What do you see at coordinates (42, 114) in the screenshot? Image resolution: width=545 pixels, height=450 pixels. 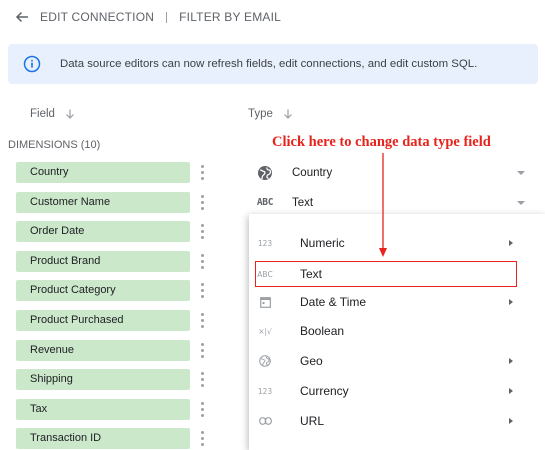 I see `field-column-label: Field` at bounding box center [42, 114].